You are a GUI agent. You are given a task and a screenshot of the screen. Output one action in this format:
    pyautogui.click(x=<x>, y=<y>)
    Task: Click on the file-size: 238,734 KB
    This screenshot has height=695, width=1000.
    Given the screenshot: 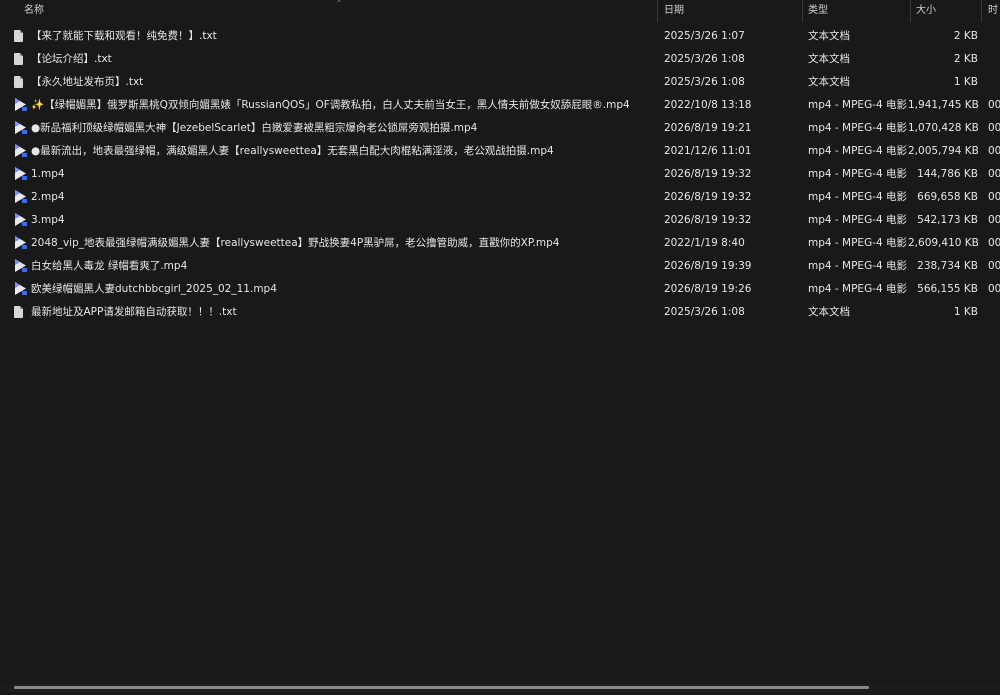 What is the action you would take?
    pyautogui.click(x=947, y=266)
    